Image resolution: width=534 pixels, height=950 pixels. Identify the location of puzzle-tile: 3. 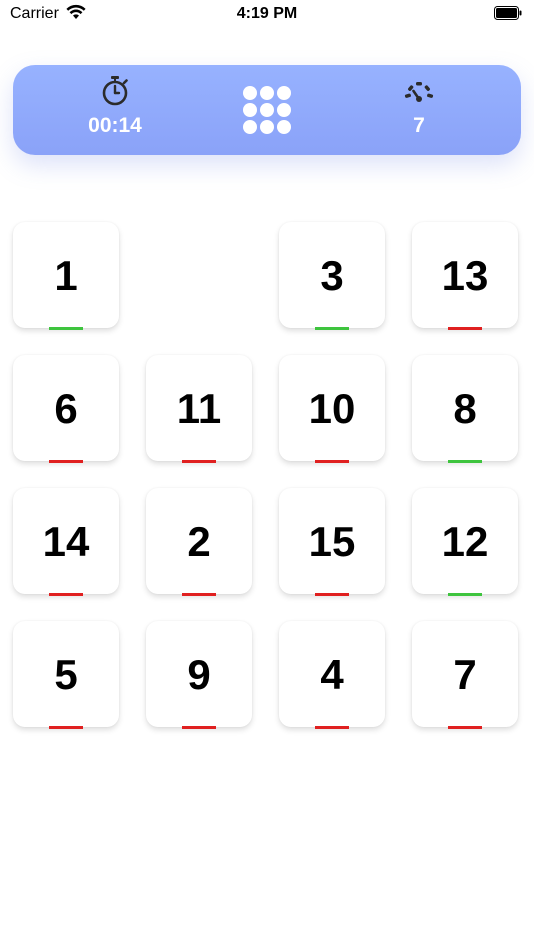
(332, 276).